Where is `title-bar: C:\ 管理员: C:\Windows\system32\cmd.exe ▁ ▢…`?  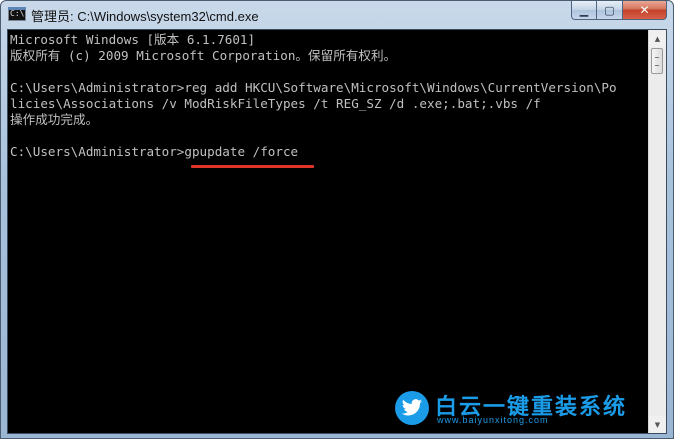 title-bar: C:\ 管理员: C:\Windows\system32\cmd.exe ▁ ▢… is located at coordinates (337, 15).